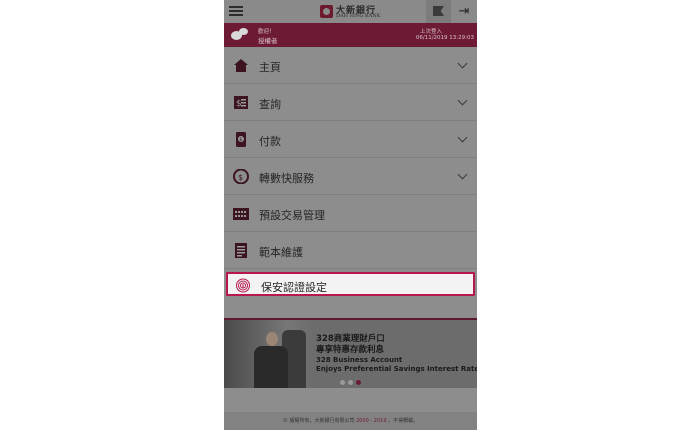 The width and height of the screenshot is (700, 430). What do you see at coordinates (350, 102) in the screenshot?
I see `menu-item-enquiry: $ 查詢` at bounding box center [350, 102].